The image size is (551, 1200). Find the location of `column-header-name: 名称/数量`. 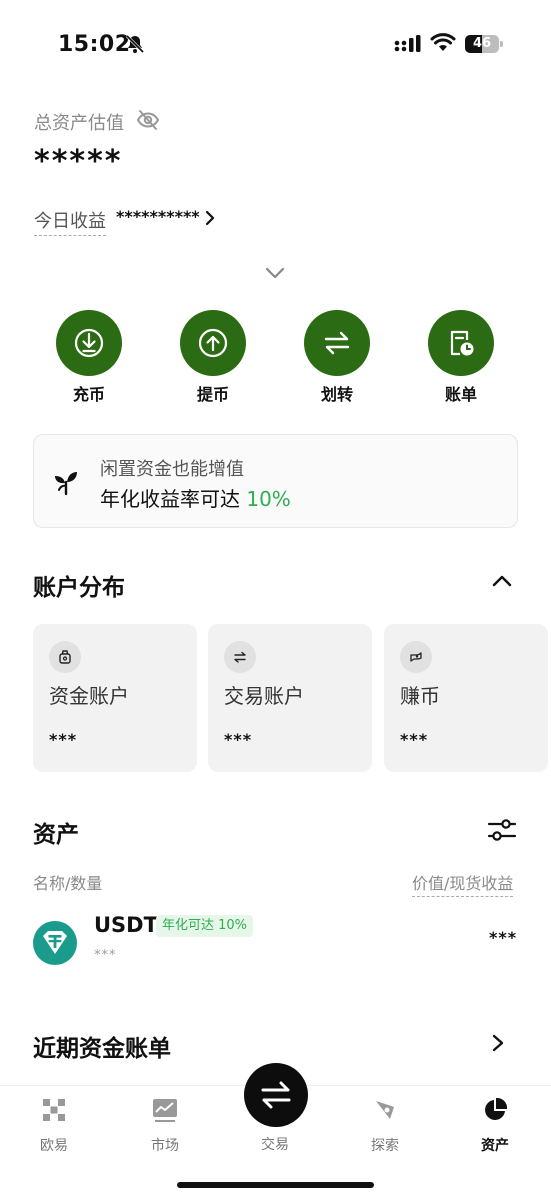

column-header-name: 名称/数量 is located at coordinates (68, 883).